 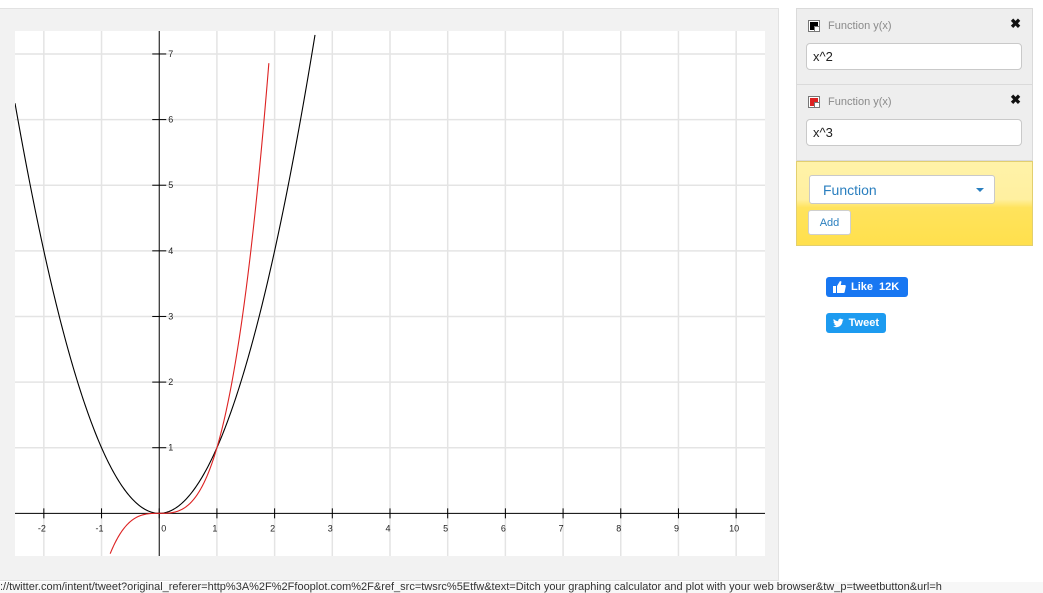 I want to click on x-tick-label: 3, so click(x=330, y=528).